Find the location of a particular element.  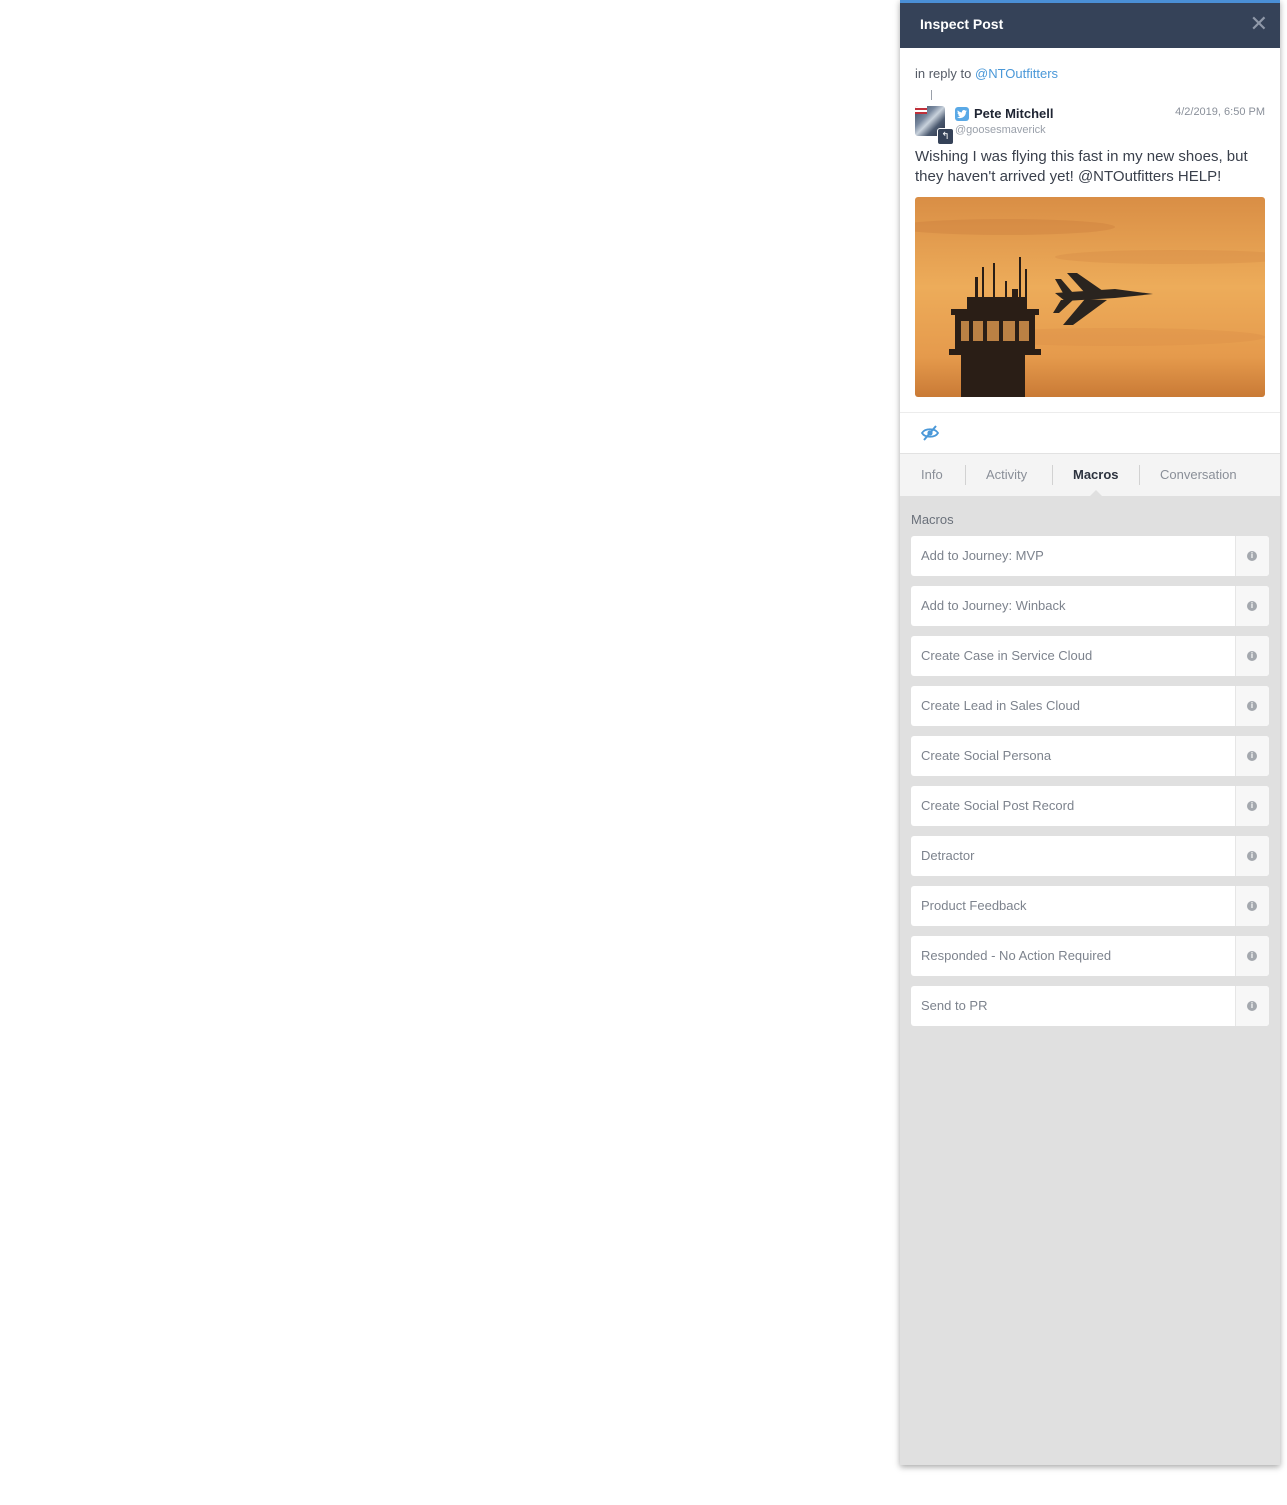

tab-conversation: Conversation is located at coordinates (1198, 475).